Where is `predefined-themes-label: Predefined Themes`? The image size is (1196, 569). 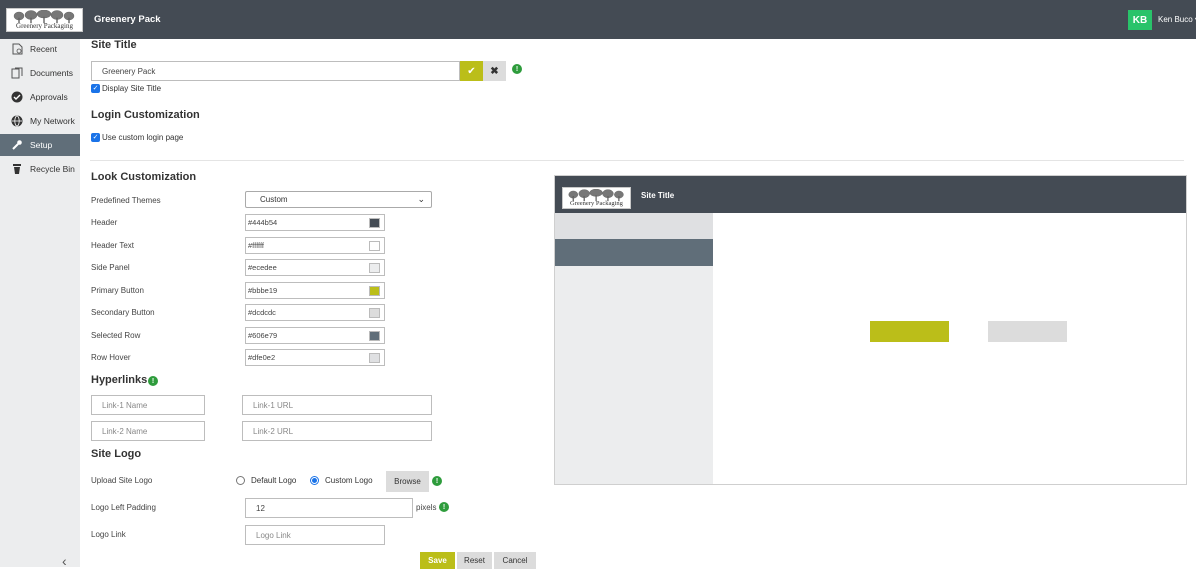 predefined-themes-label: Predefined Themes is located at coordinates (126, 200).